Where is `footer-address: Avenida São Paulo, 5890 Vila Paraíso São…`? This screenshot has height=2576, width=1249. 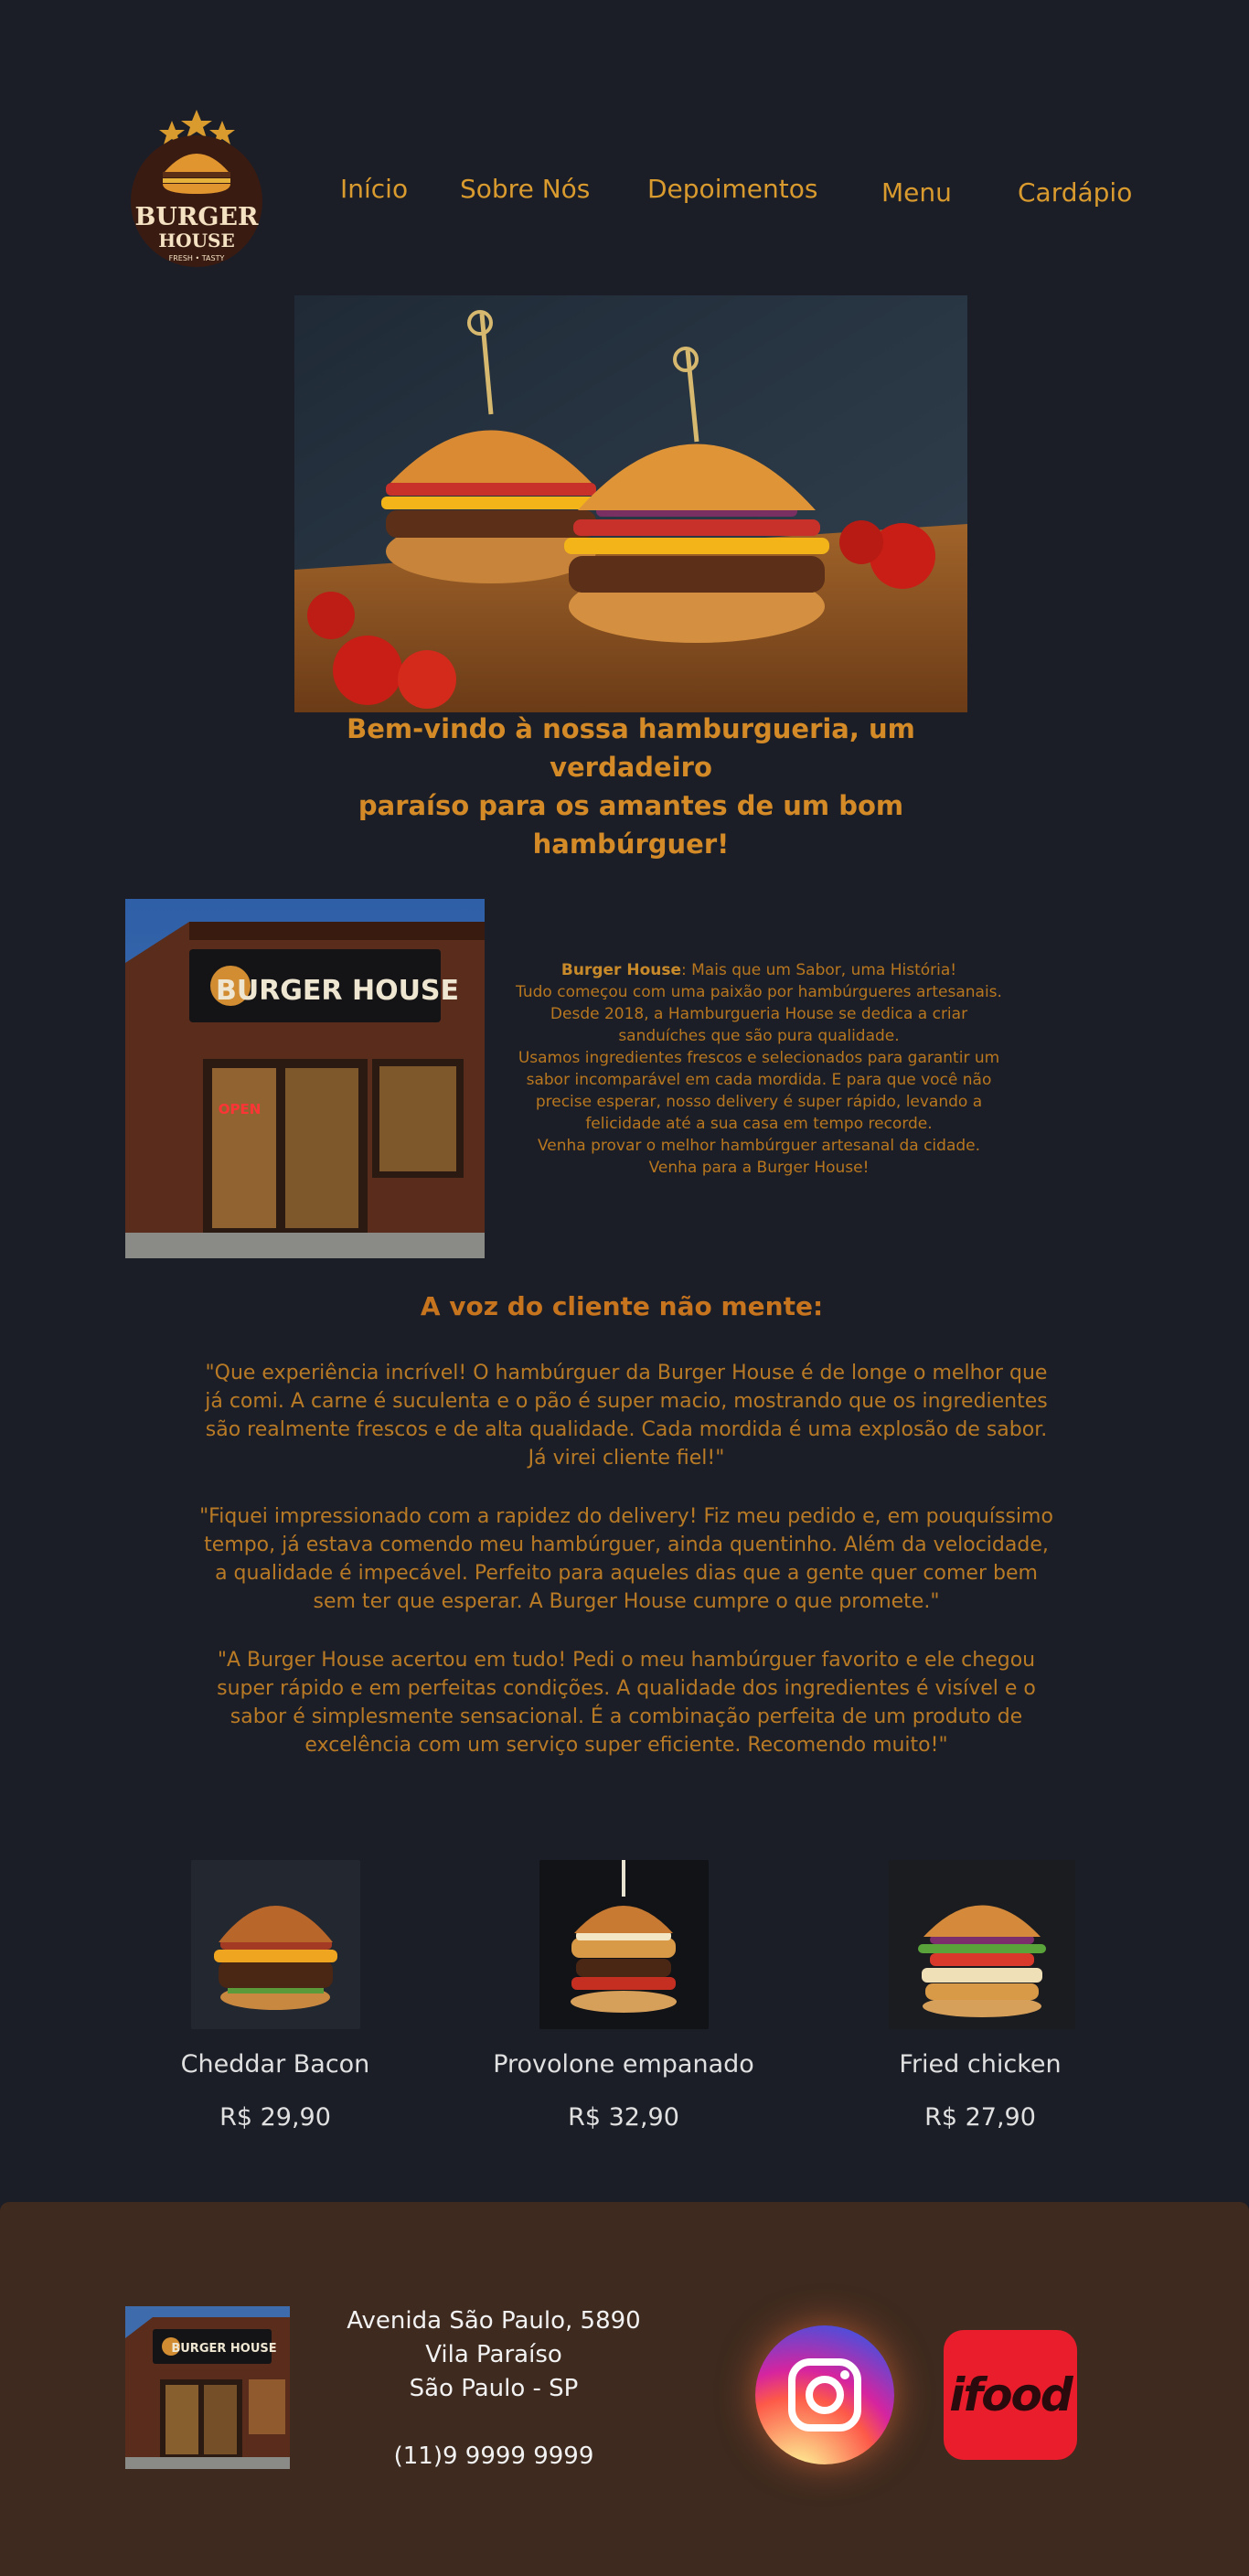
footer-address: Avenida São Paulo, 5890 Vila Paraíso São… is located at coordinates (494, 2389).